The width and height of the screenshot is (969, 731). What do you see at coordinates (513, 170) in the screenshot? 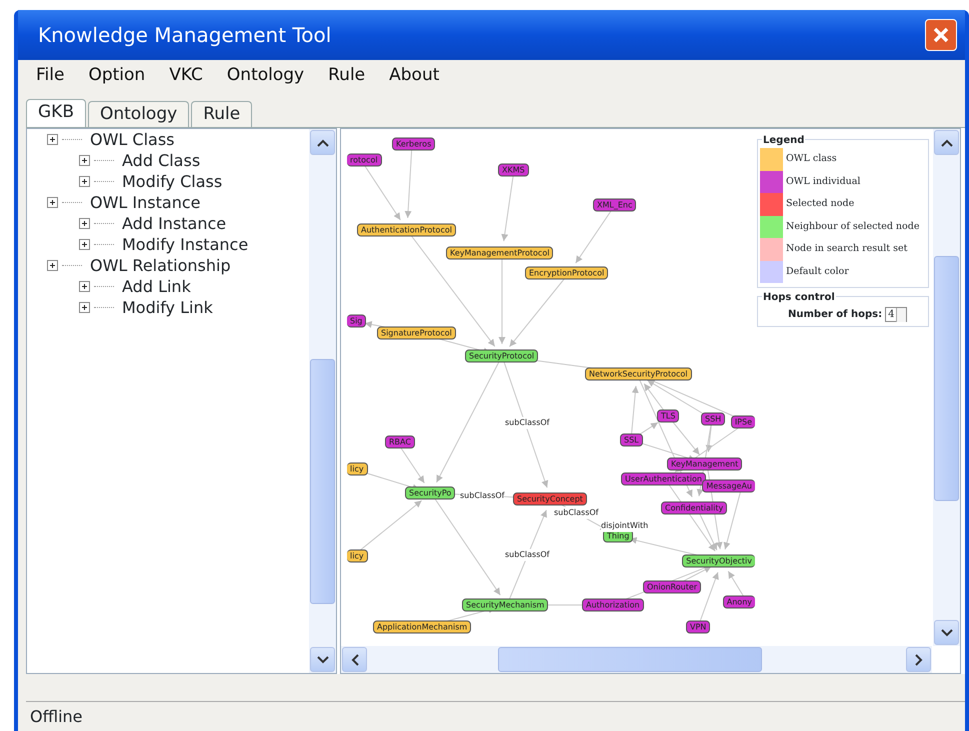
I see `graph-node: XKMS` at bounding box center [513, 170].